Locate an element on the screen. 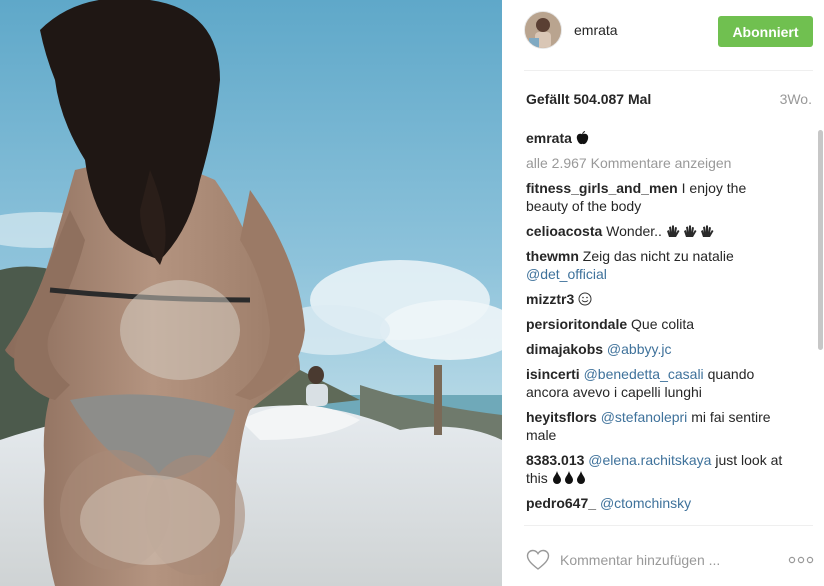 The height and width of the screenshot is (586, 824). comment: mizztr3 is located at coordinates (657, 299).